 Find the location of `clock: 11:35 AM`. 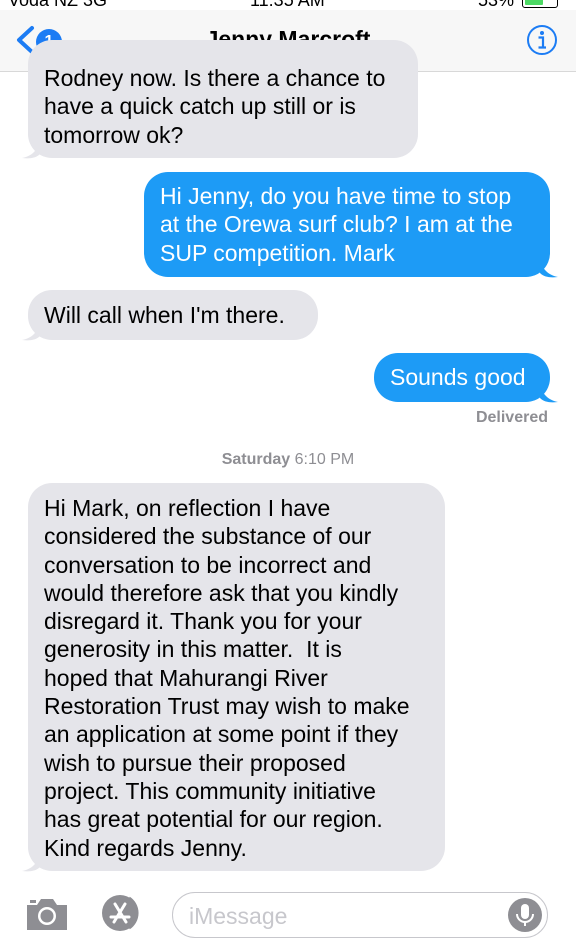

clock: 11:35 AM is located at coordinates (287, 5).